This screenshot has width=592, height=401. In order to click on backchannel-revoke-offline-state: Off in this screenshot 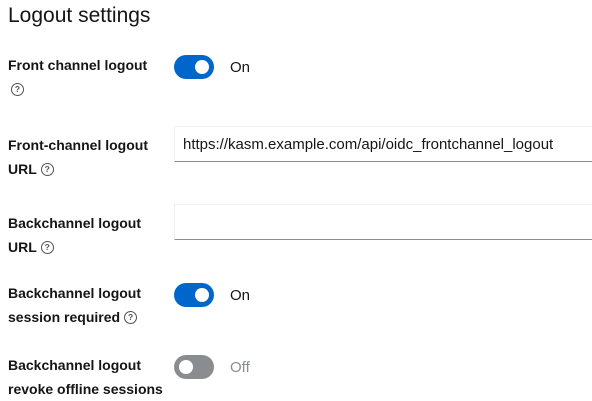, I will do `click(240, 367)`.